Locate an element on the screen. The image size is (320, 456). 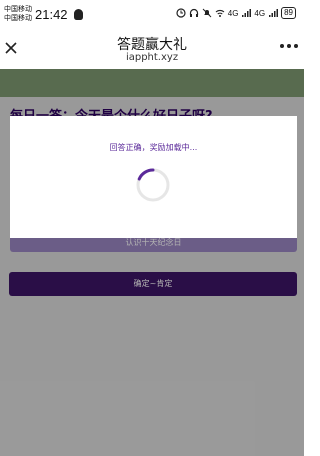
network-type-2: 4G is located at coordinates (260, 13).